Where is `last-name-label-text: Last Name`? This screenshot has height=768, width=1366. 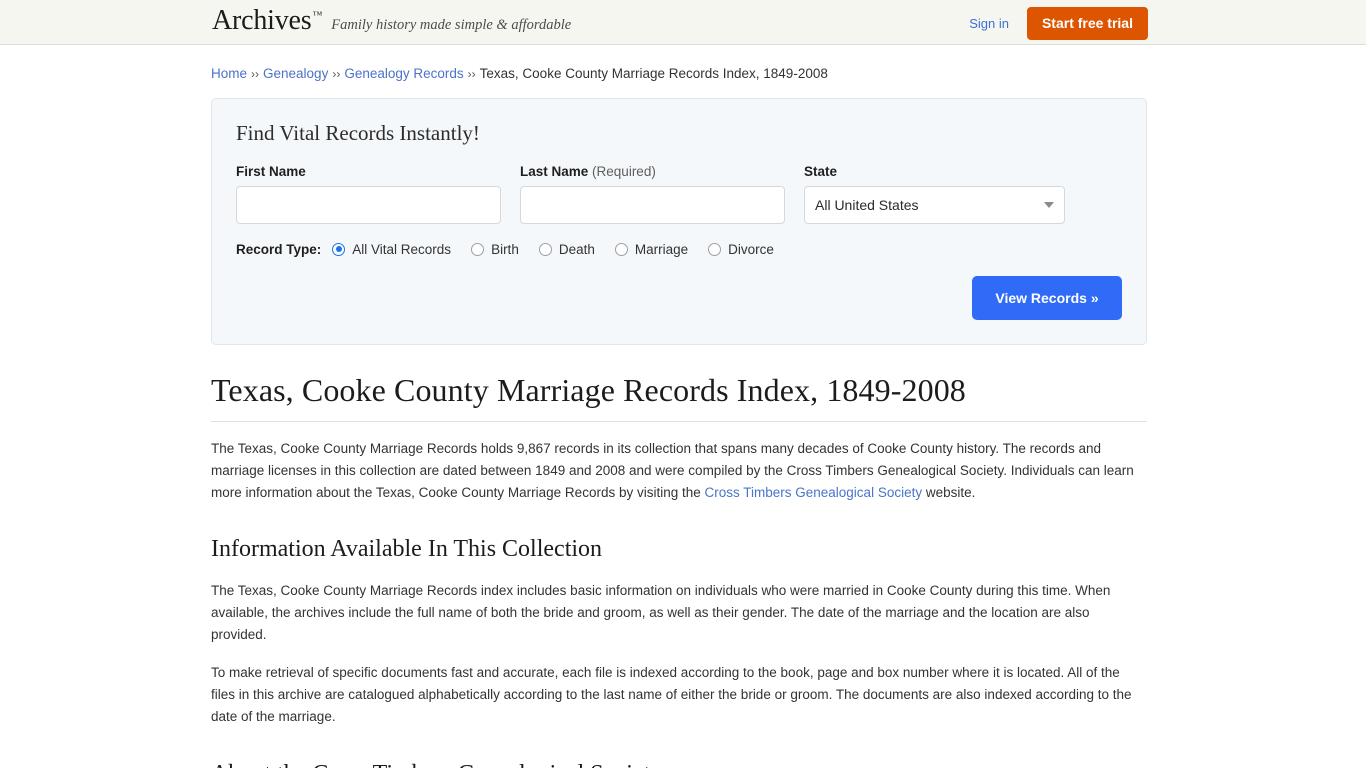
last-name-label-text: Last Name is located at coordinates (554, 171).